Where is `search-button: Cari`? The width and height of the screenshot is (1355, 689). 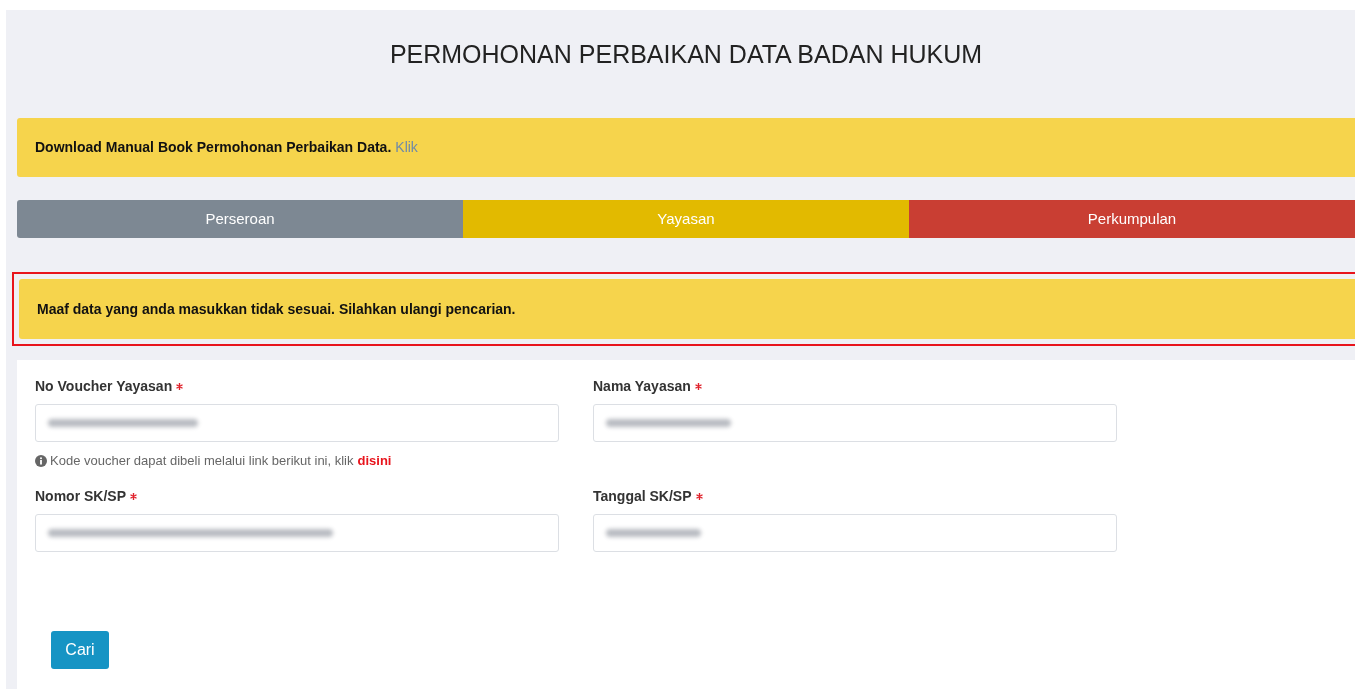
search-button: Cari is located at coordinates (80, 650).